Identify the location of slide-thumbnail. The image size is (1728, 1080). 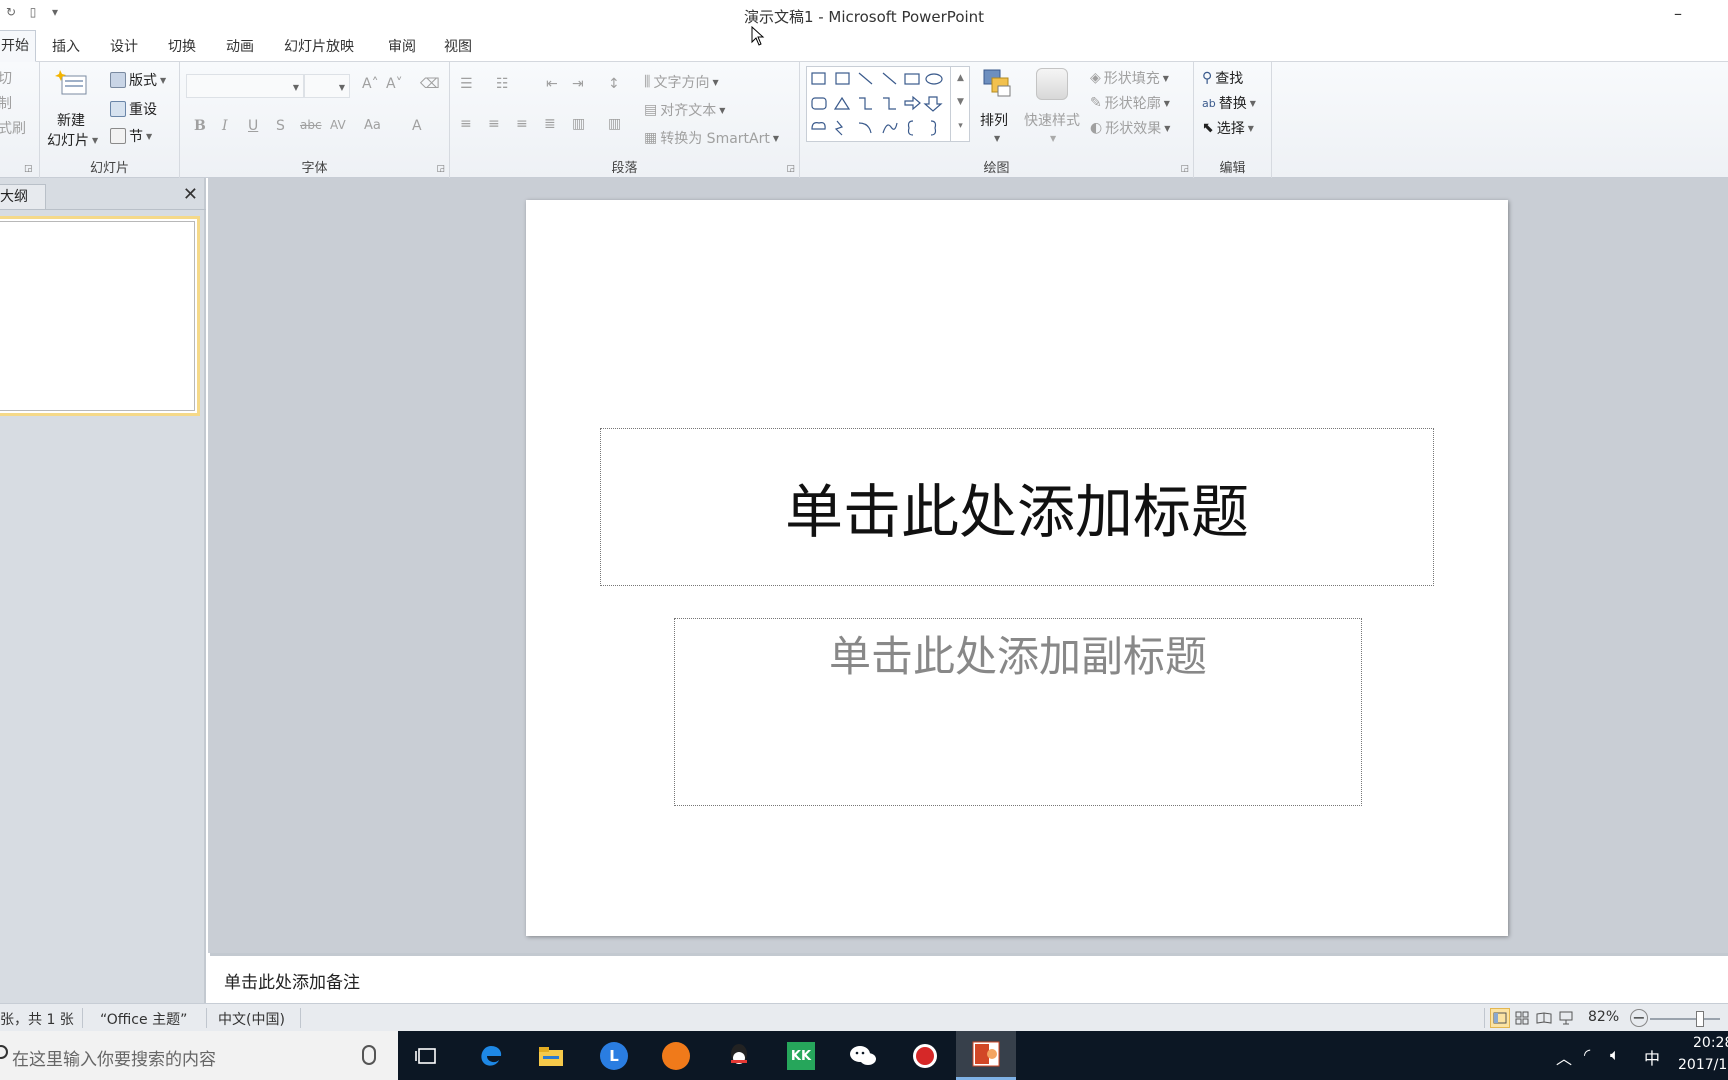
(100, 316).